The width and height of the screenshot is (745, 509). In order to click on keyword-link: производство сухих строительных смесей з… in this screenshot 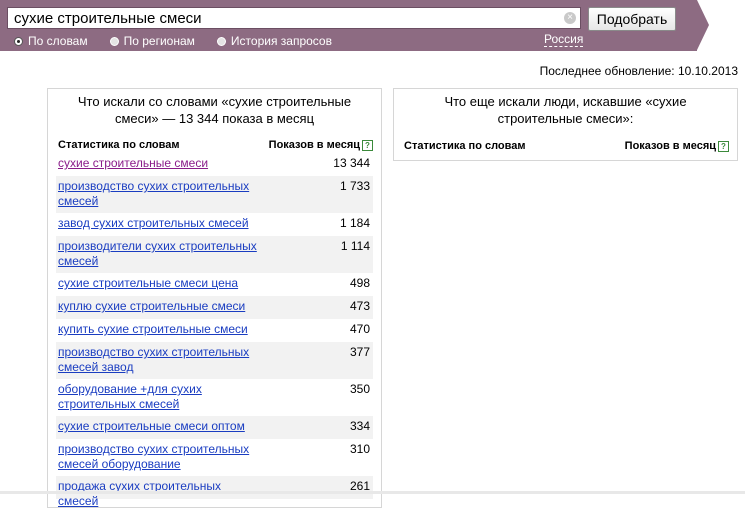, I will do `click(158, 360)`.